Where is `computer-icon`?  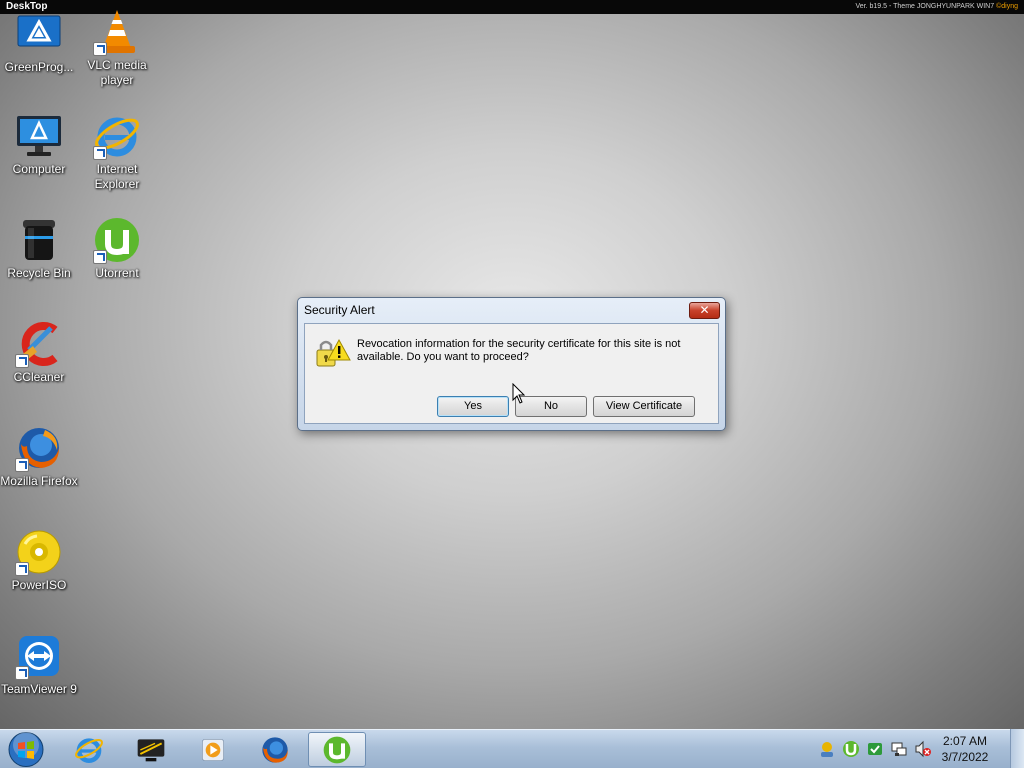
computer-icon is located at coordinates (39, 136).